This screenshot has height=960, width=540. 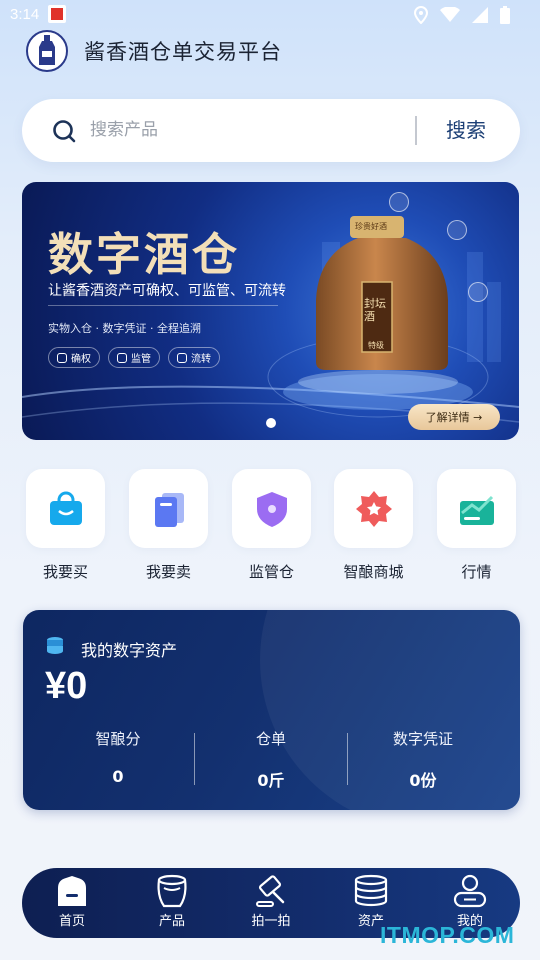 I want to click on tab-label: 产品, so click(x=171, y=921).